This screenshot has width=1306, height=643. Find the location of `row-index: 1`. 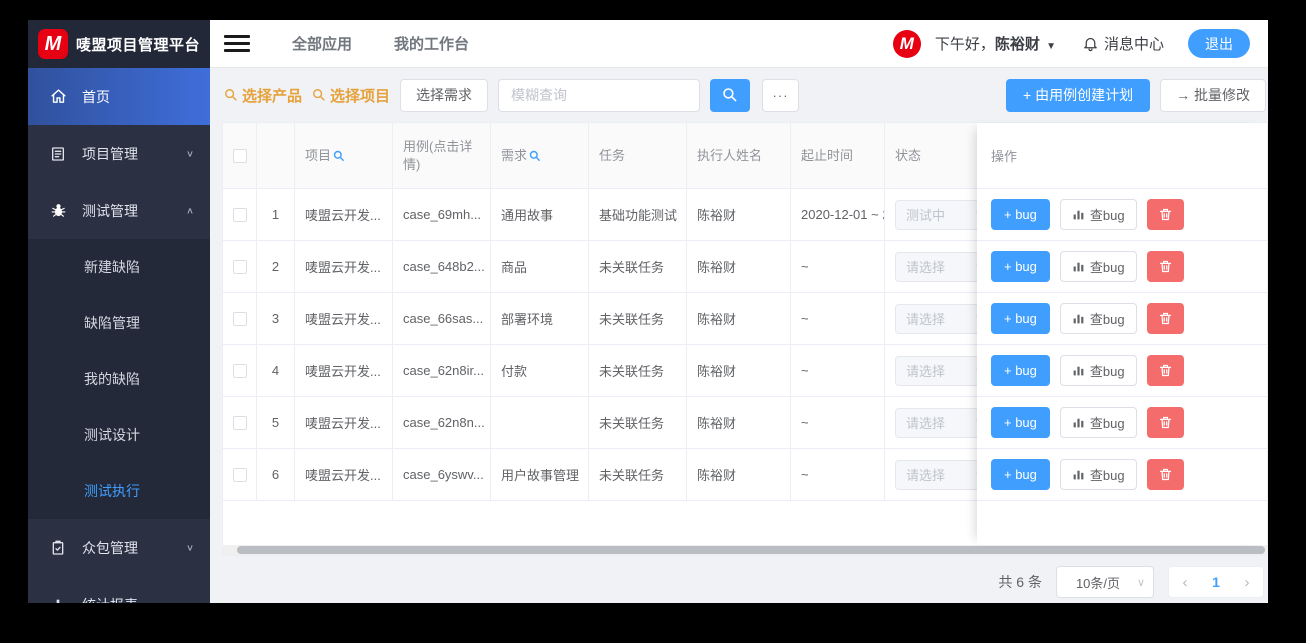

row-index: 1 is located at coordinates (276, 214).